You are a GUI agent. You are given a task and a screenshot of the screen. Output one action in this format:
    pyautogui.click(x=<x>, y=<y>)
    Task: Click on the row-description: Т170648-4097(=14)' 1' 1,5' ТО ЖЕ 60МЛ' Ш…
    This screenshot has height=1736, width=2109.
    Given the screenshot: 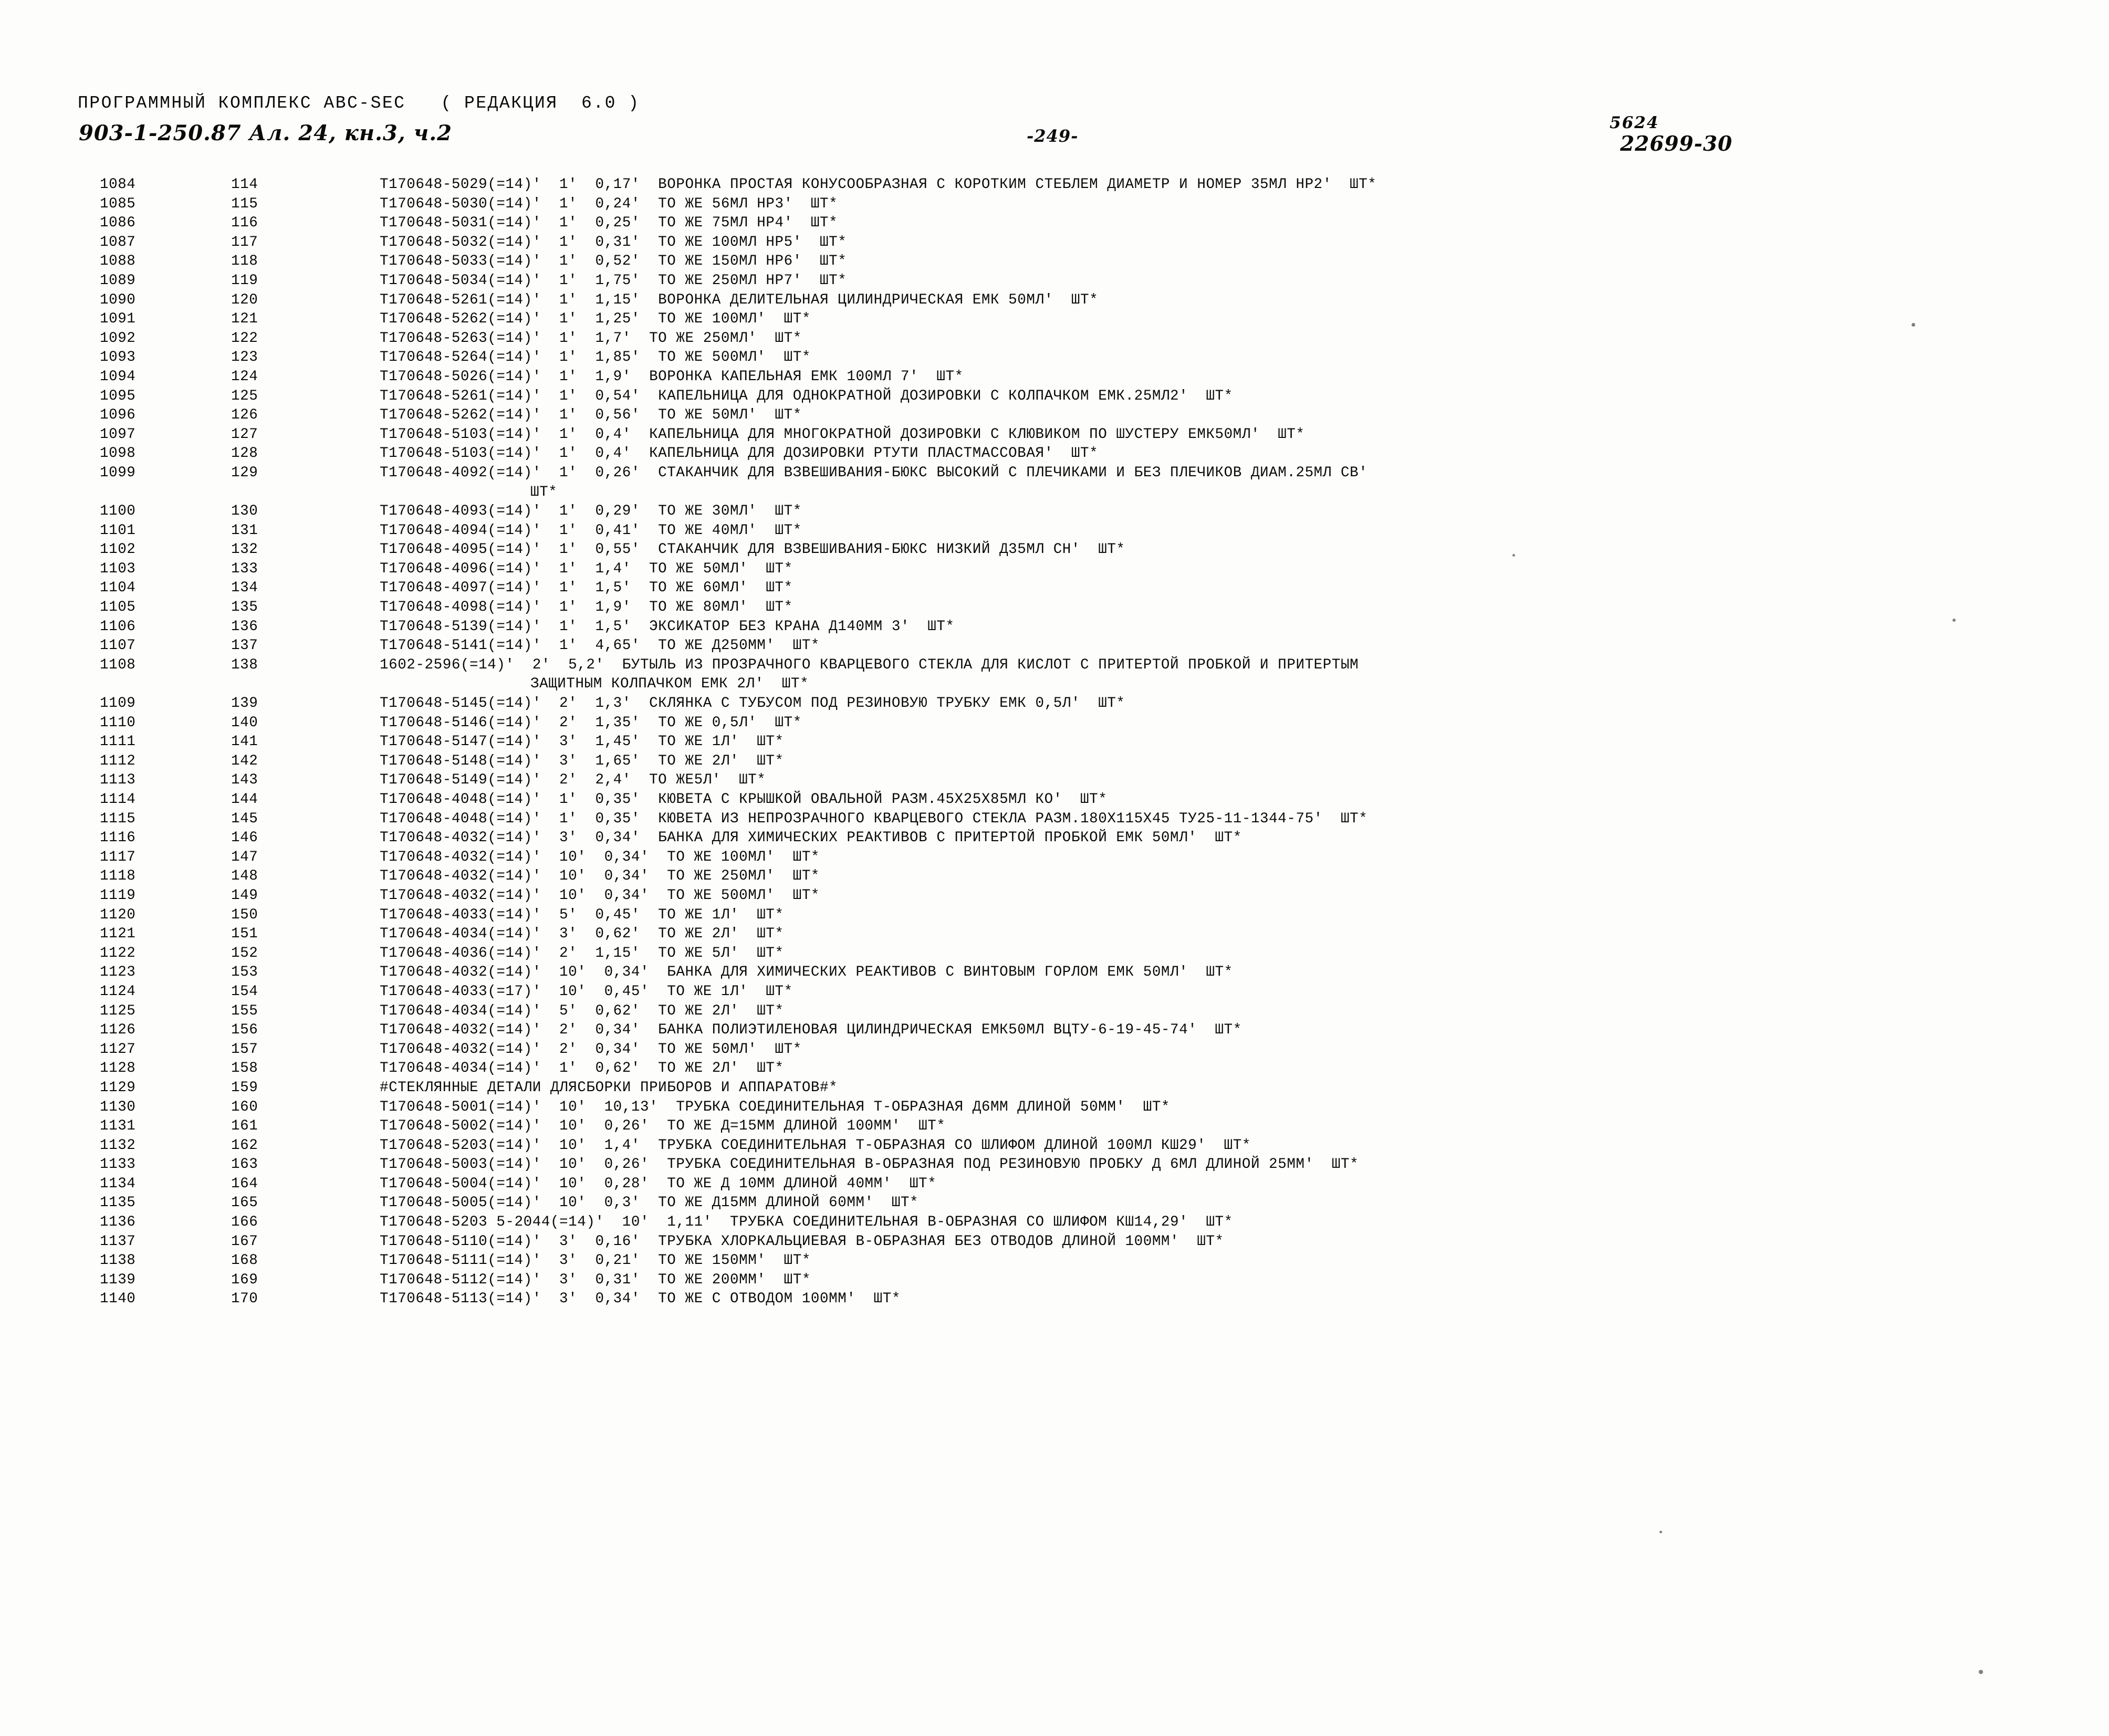 What is the action you would take?
    pyautogui.click(x=587, y=588)
    